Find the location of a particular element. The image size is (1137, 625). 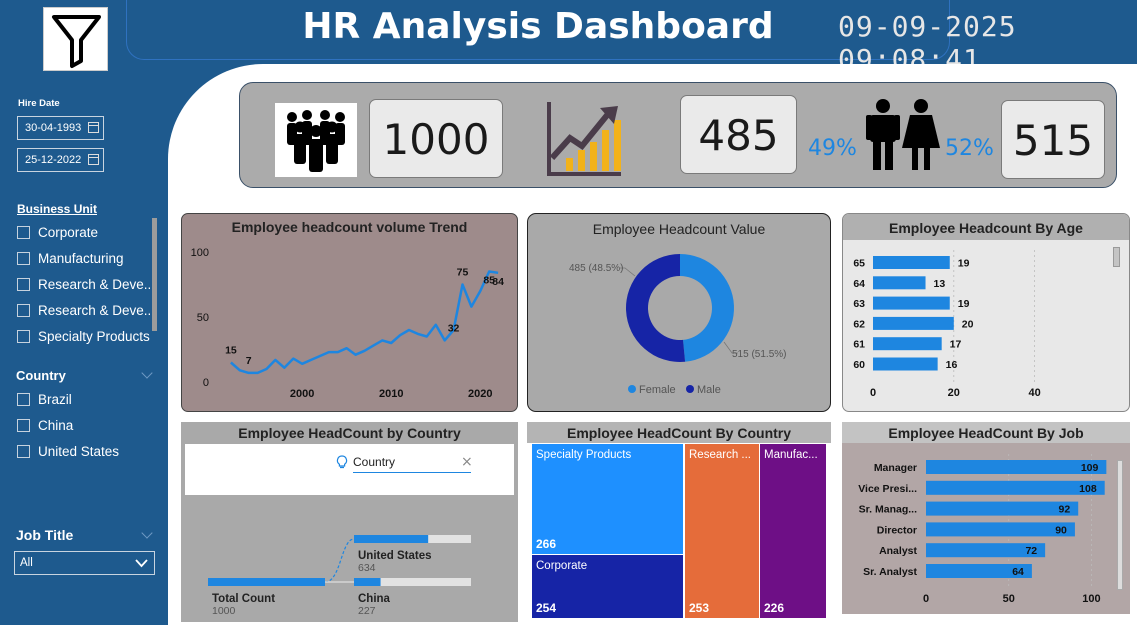

data-label: 15 is located at coordinates (231, 351).